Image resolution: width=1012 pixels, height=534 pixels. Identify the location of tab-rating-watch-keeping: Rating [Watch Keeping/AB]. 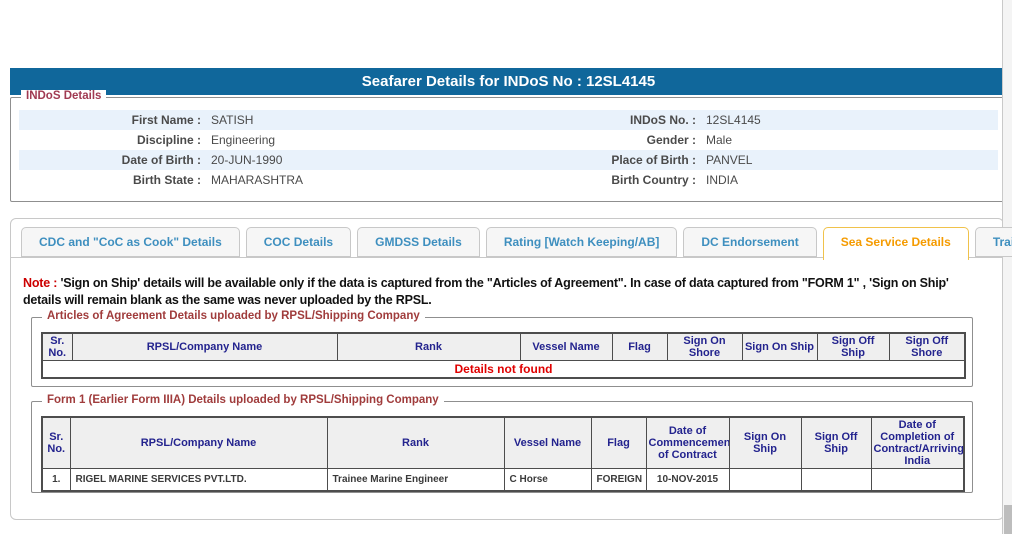
(581, 242).